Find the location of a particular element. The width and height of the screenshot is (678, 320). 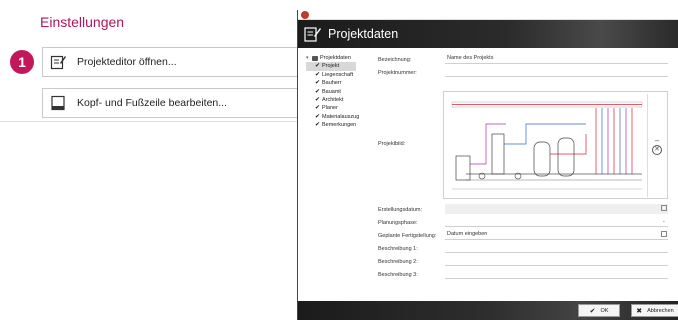

remove-image-icon: ✕ is located at coordinates (657, 149).